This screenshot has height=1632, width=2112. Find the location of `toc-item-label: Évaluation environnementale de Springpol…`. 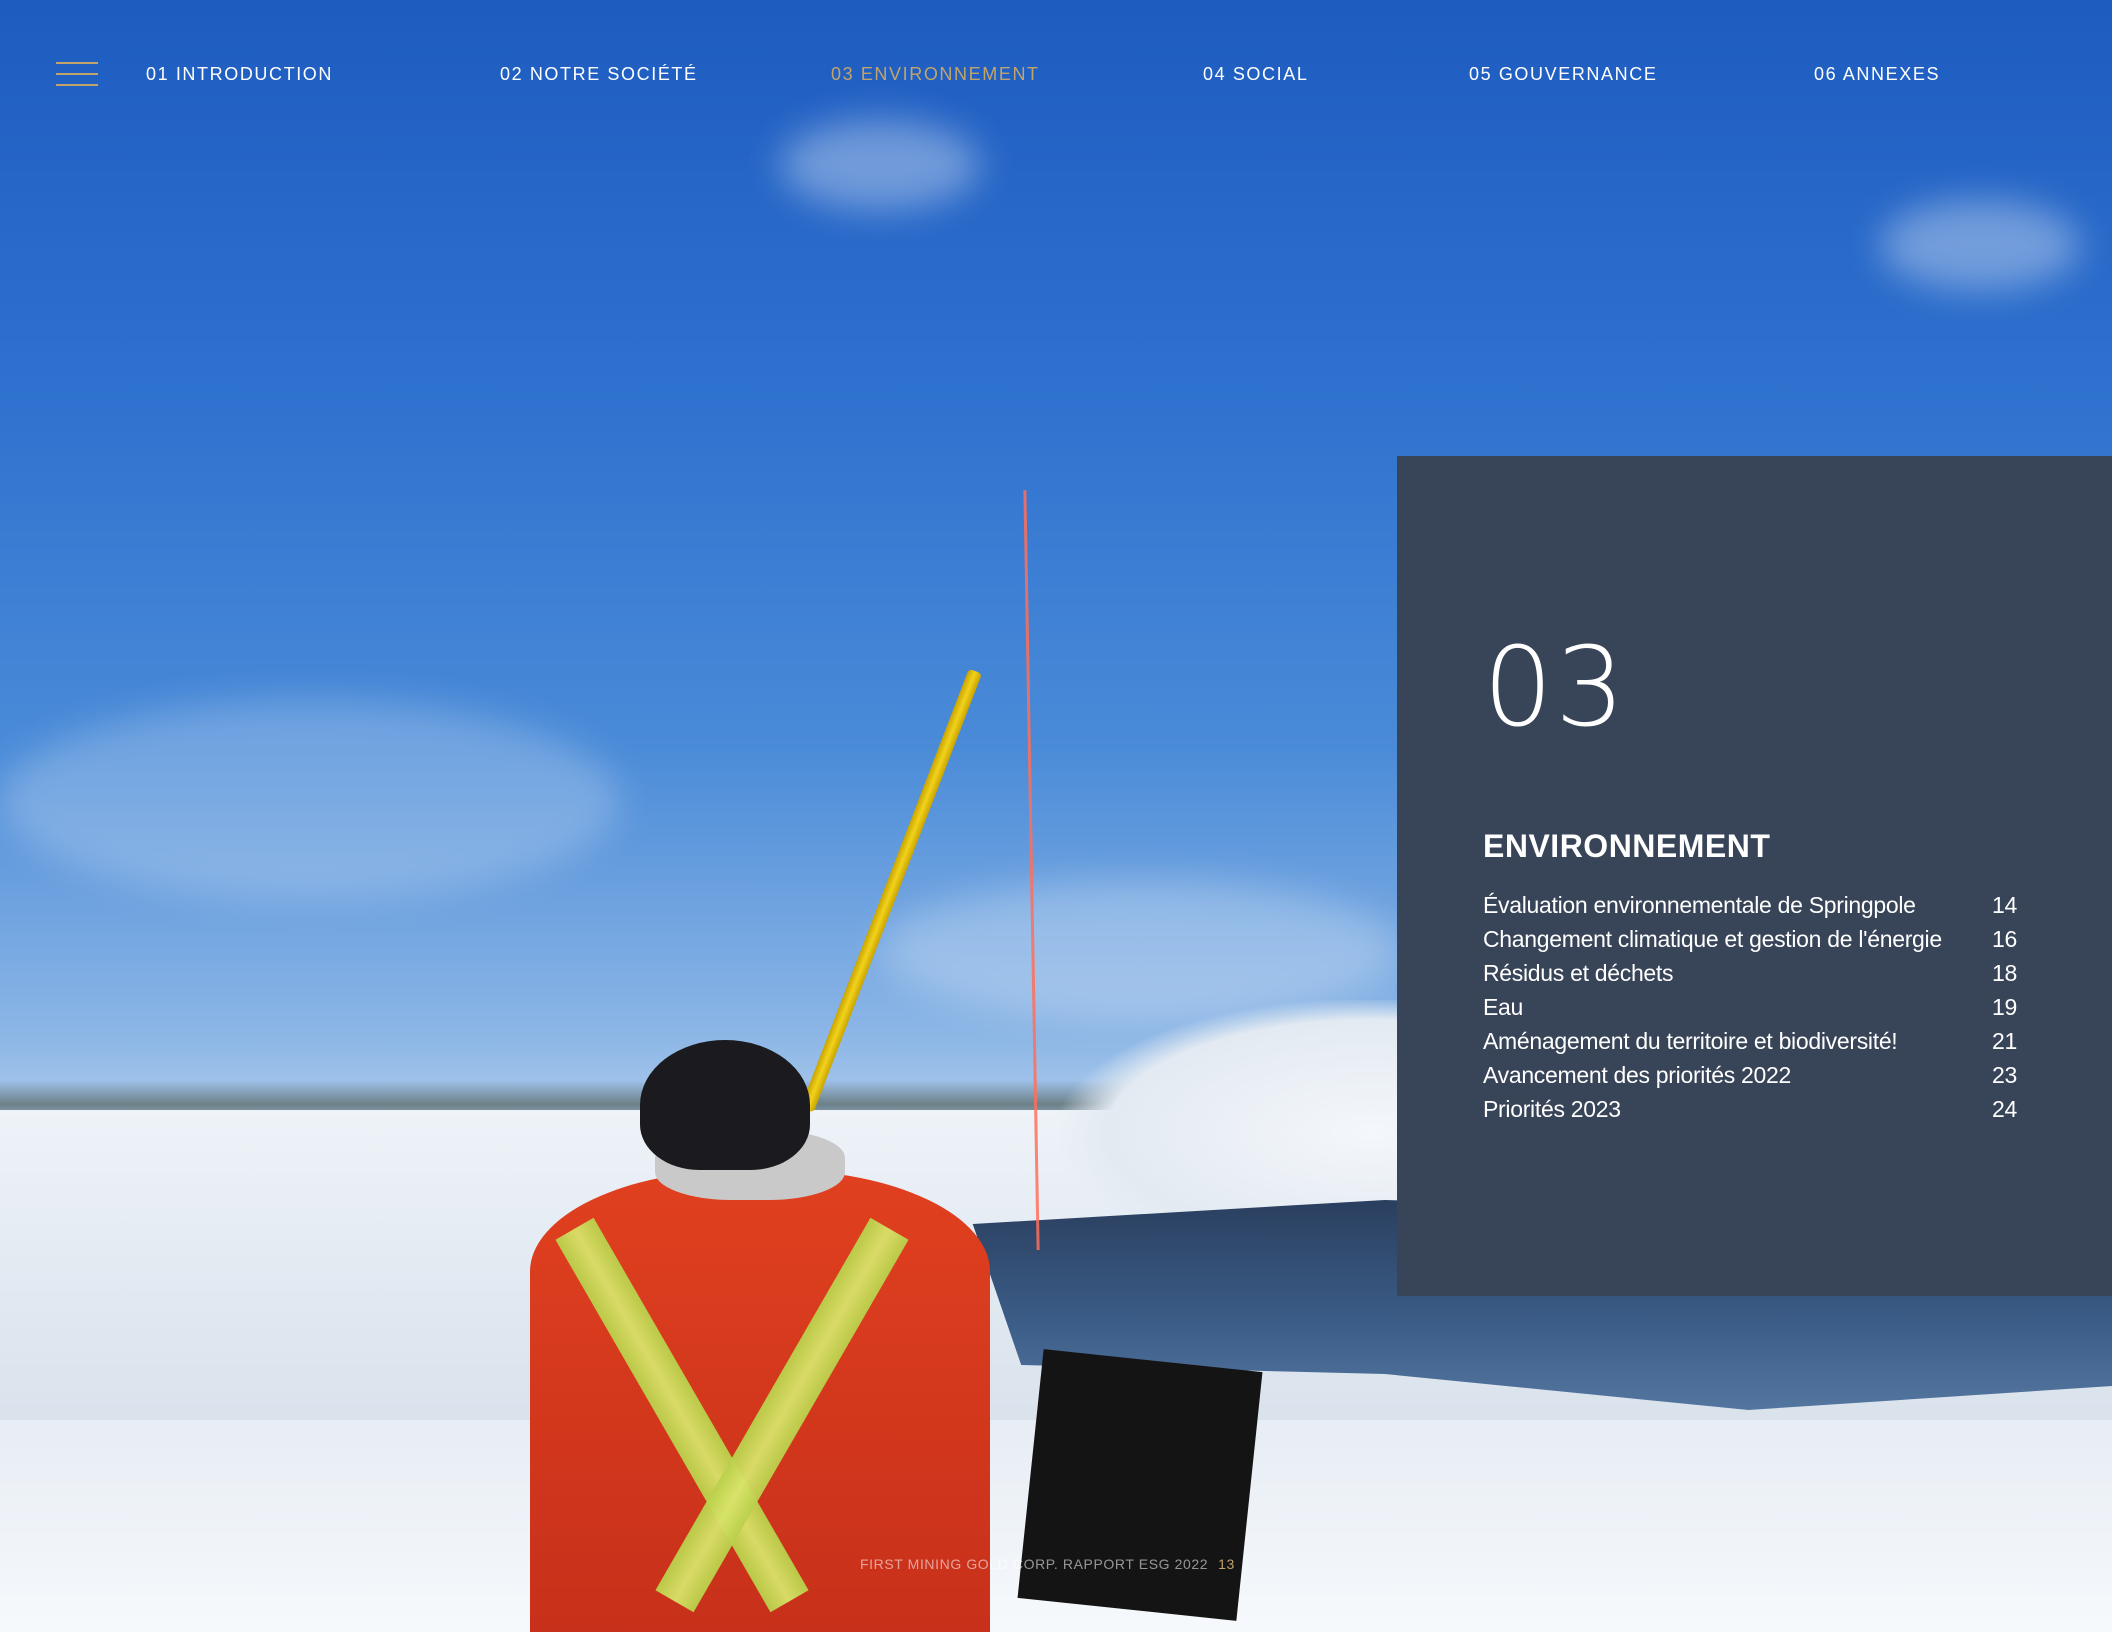

toc-item-label: Évaluation environnementale de Springpol… is located at coordinates (1699, 905).